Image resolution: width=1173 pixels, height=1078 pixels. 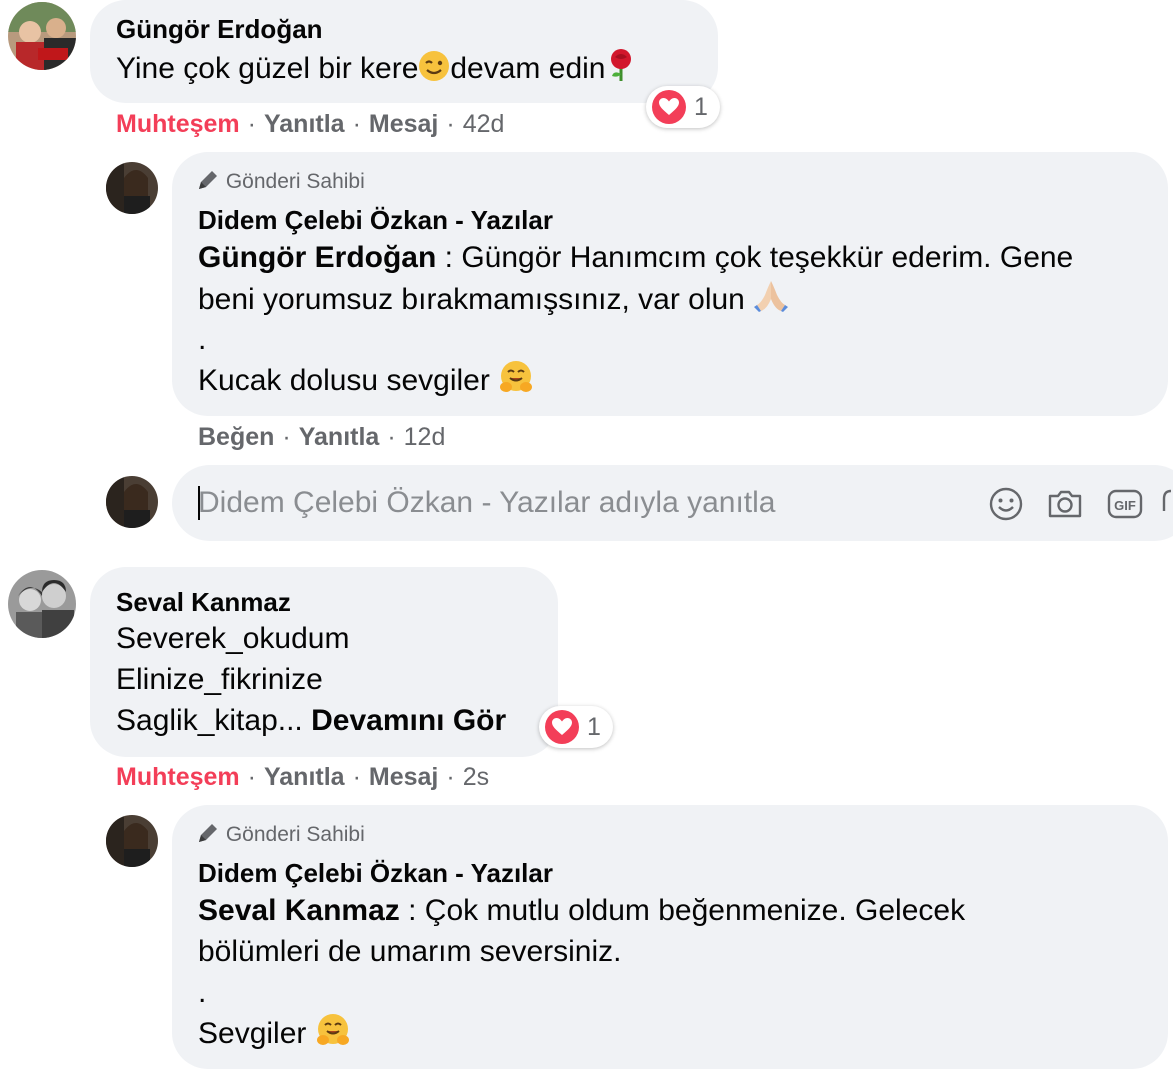 I want to click on reply-text-line: beni yorumsuz bırakmamışsınız, var olun, so click(x=493, y=301).